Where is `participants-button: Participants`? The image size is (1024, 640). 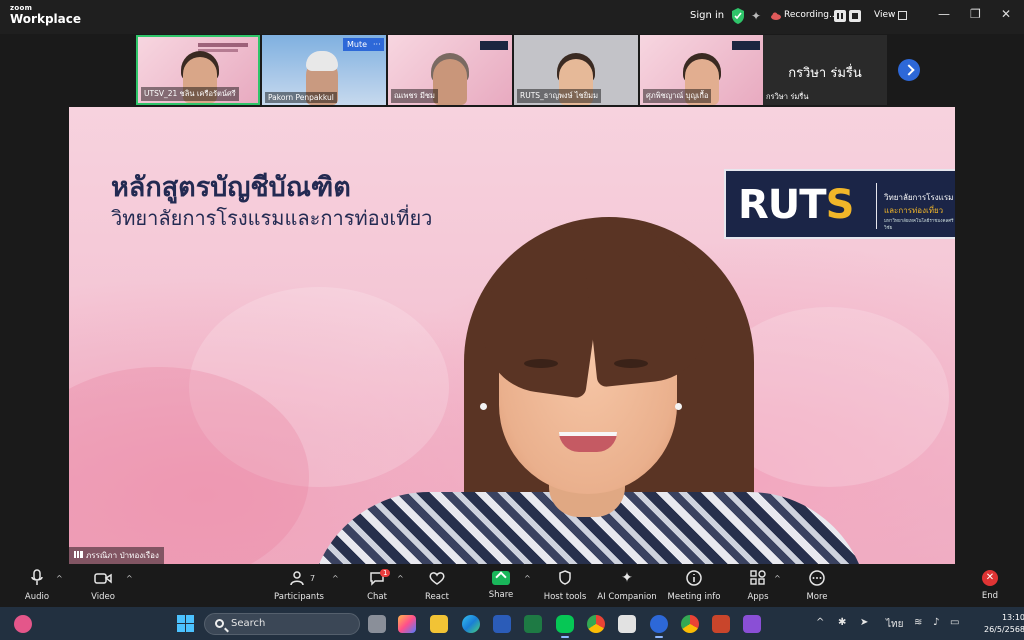 participants-button: Participants is located at coordinates (299, 585).